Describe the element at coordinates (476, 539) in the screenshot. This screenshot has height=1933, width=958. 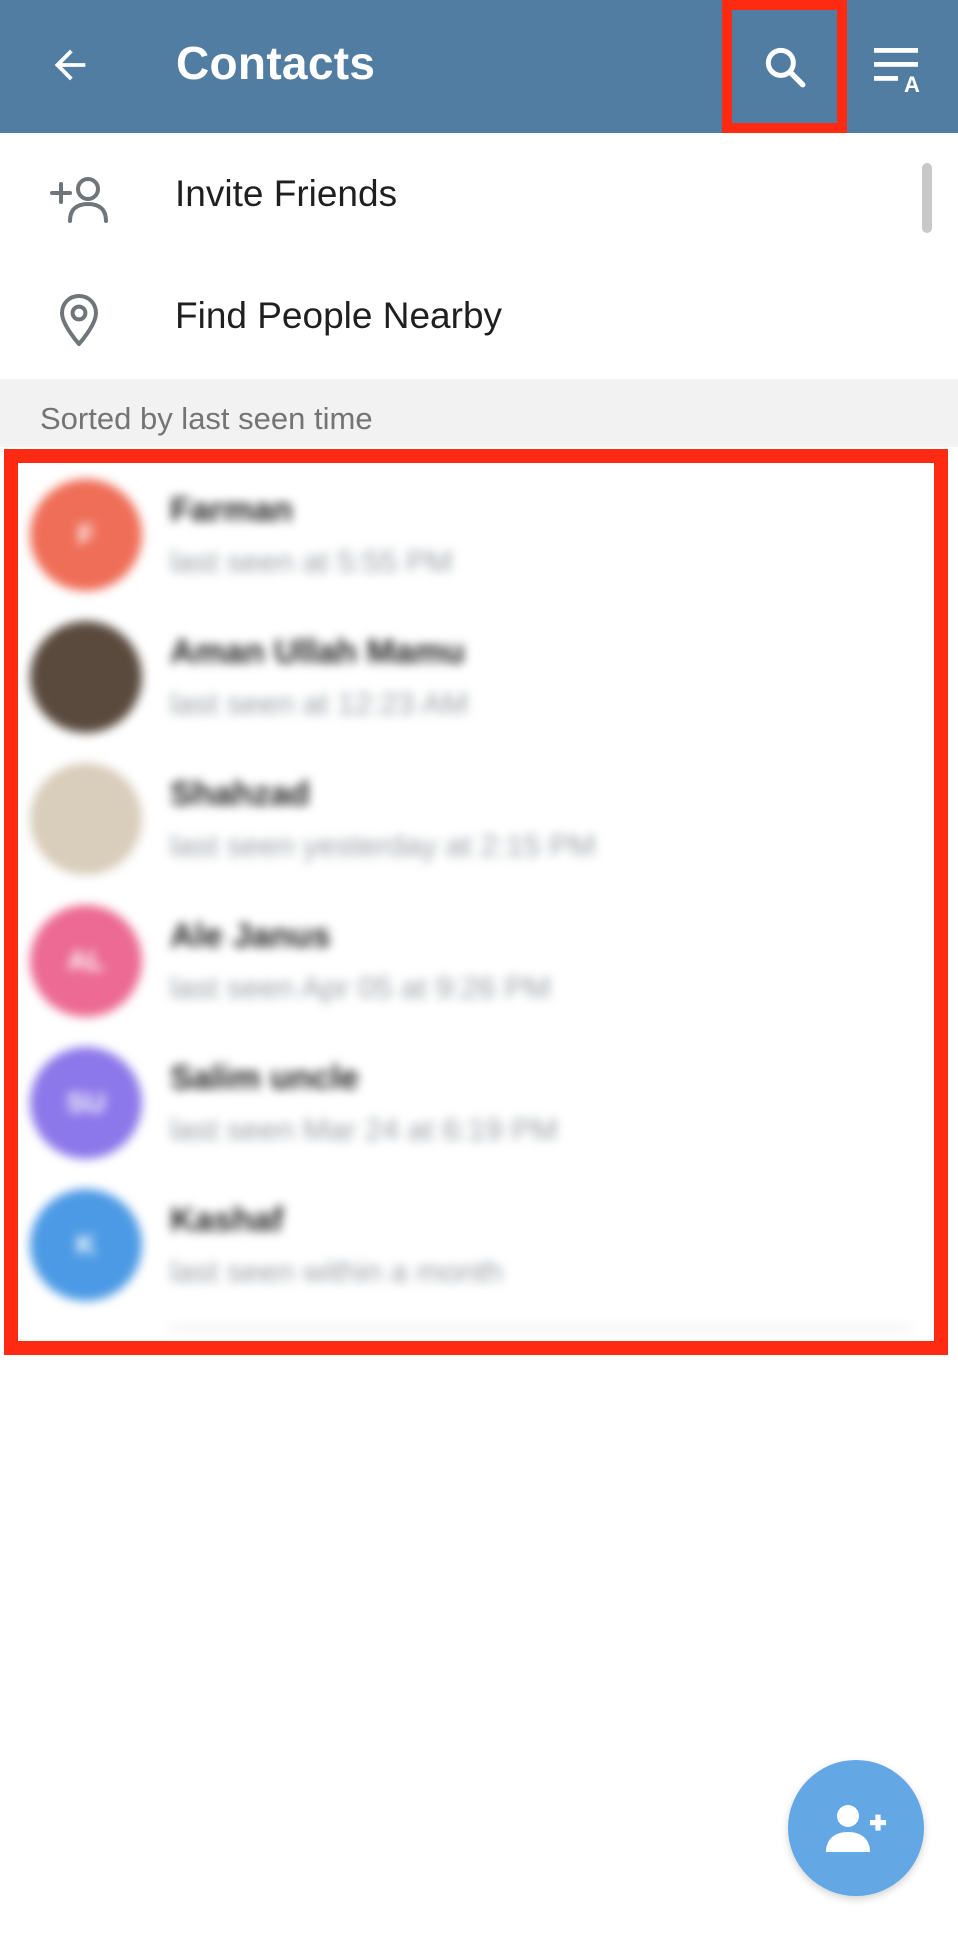
I see `contact-row: F Farman last seen at 5:55 PM` at that location.